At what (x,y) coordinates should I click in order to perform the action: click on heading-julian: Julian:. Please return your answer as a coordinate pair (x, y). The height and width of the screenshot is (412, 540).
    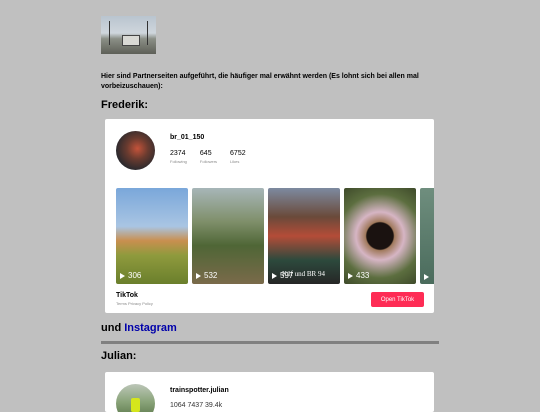
    Looking at the image, I should click on (119, 356).